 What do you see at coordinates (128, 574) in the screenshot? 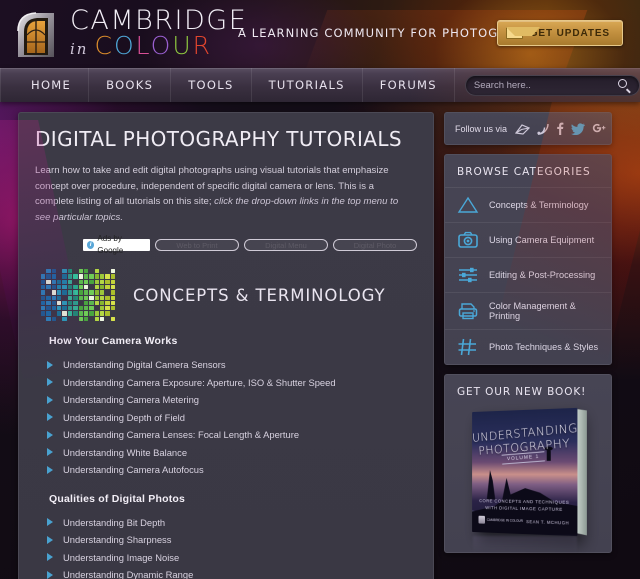
I see `tutorial-link: Understanding Dynamic Range` at bounding box center [128, 574].